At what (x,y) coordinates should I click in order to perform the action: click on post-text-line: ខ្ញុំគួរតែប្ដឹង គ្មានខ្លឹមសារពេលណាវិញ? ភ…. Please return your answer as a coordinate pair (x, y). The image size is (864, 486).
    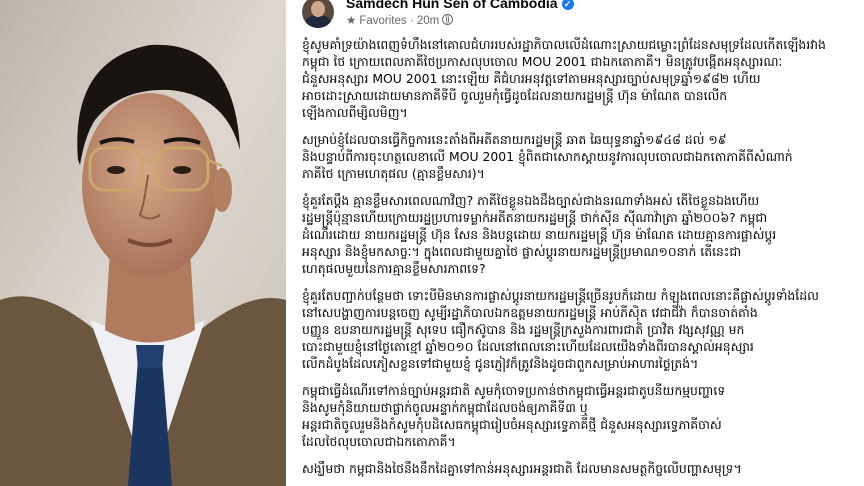
    Looking at the image, I should click on (531, 200).